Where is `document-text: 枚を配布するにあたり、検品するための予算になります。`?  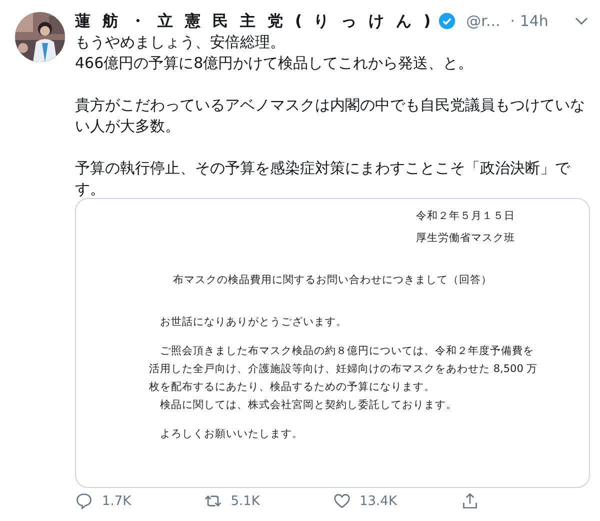 document-text: 枚を配布するにあたり、検品するための予算になります。 is located at coordinates (292, 387).